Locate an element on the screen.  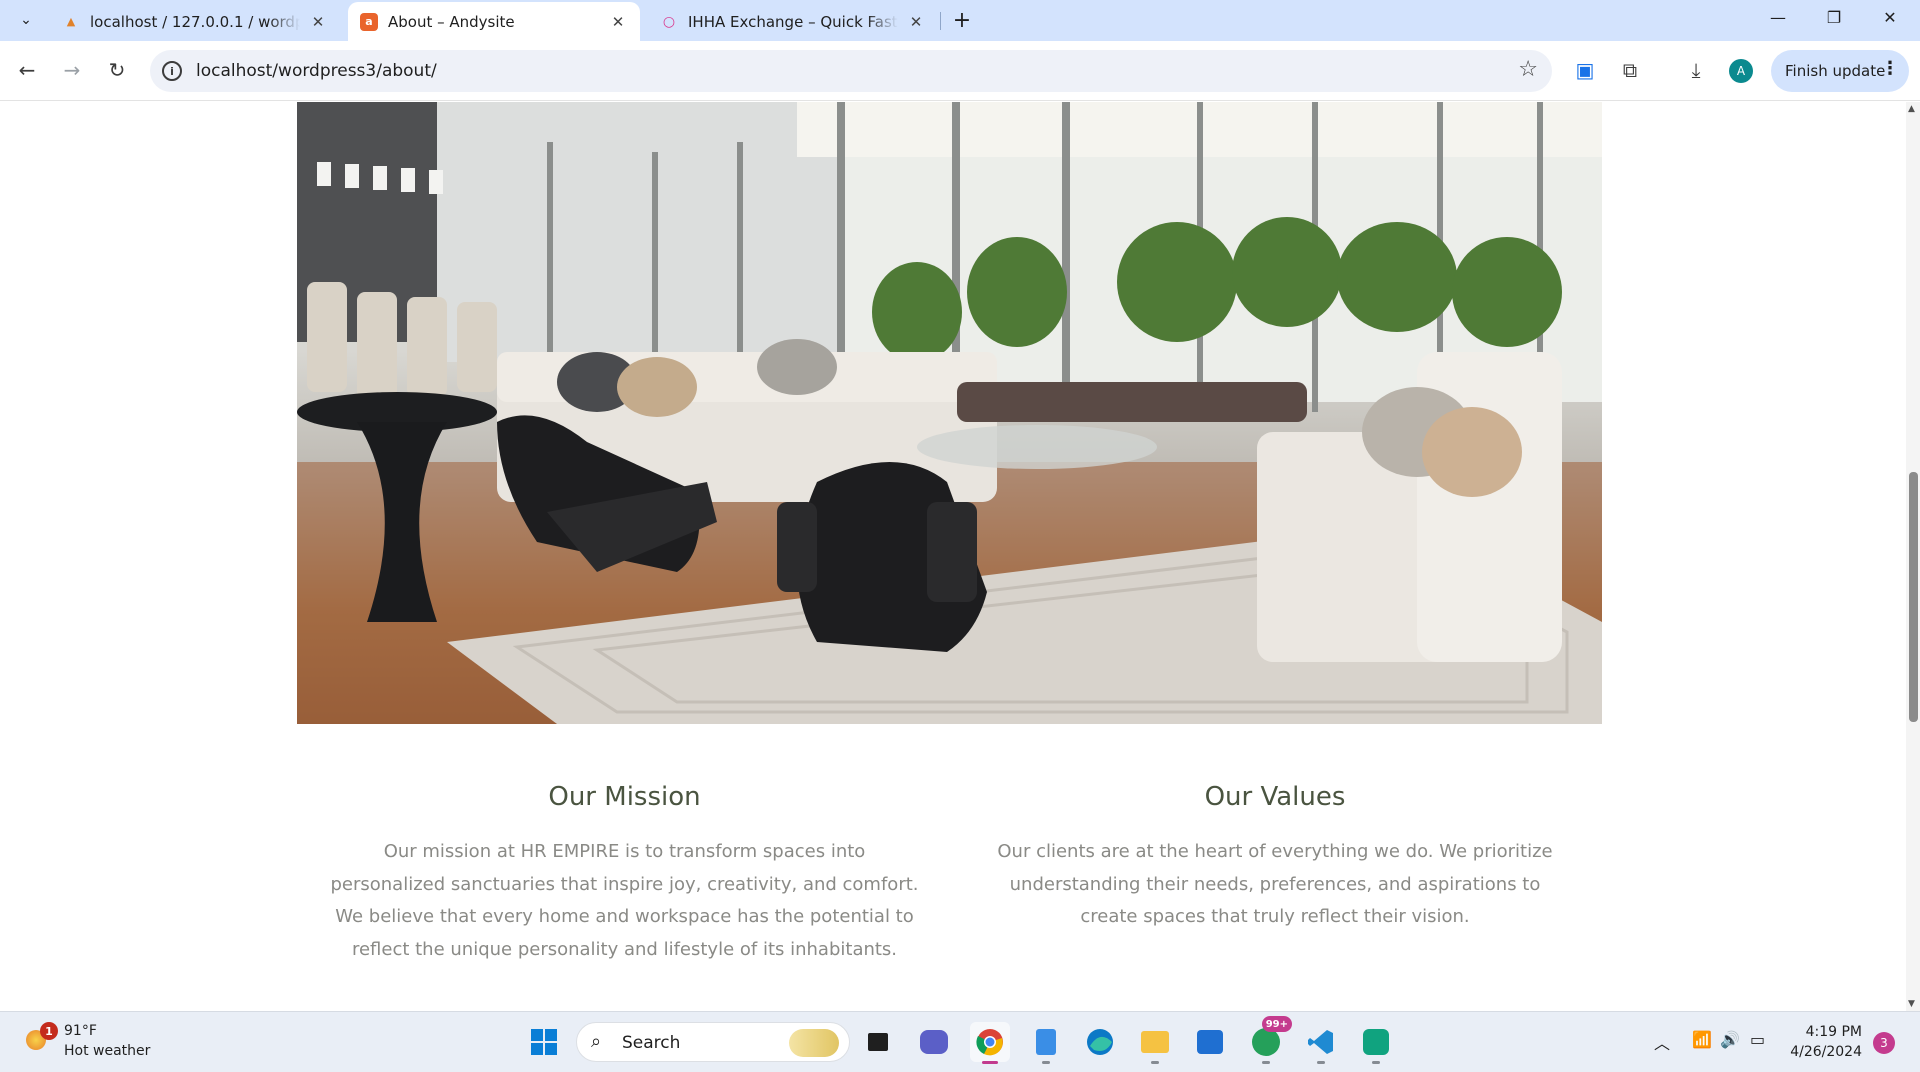
address-url: localhost/wordpress3/about/ is located at coordinates (316, 71).